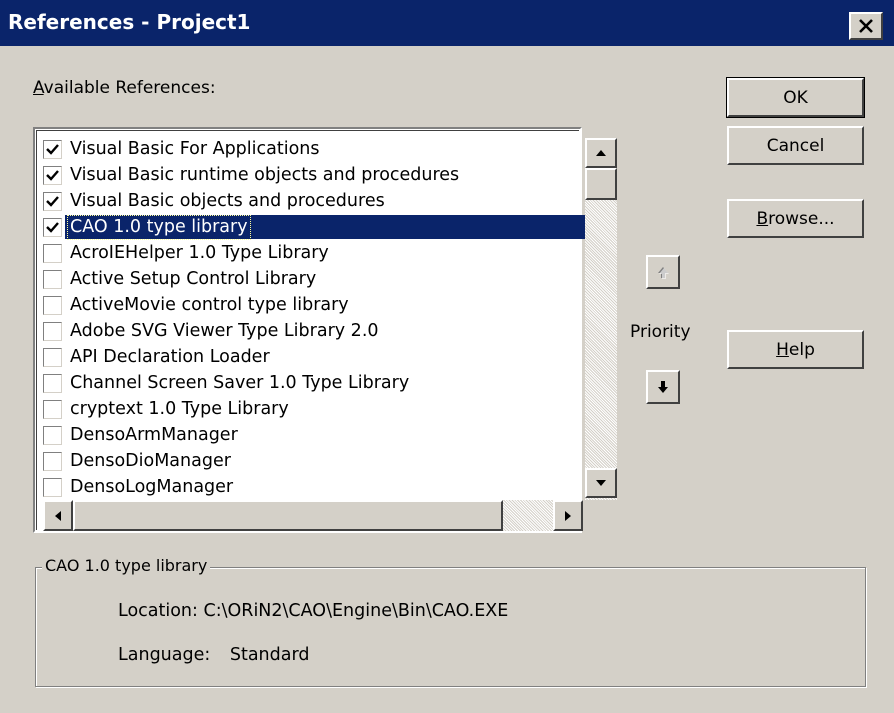 The height and width of the screenshot is (713, 894). I want to click on title-bar: References - Project1, so click(447, 23).